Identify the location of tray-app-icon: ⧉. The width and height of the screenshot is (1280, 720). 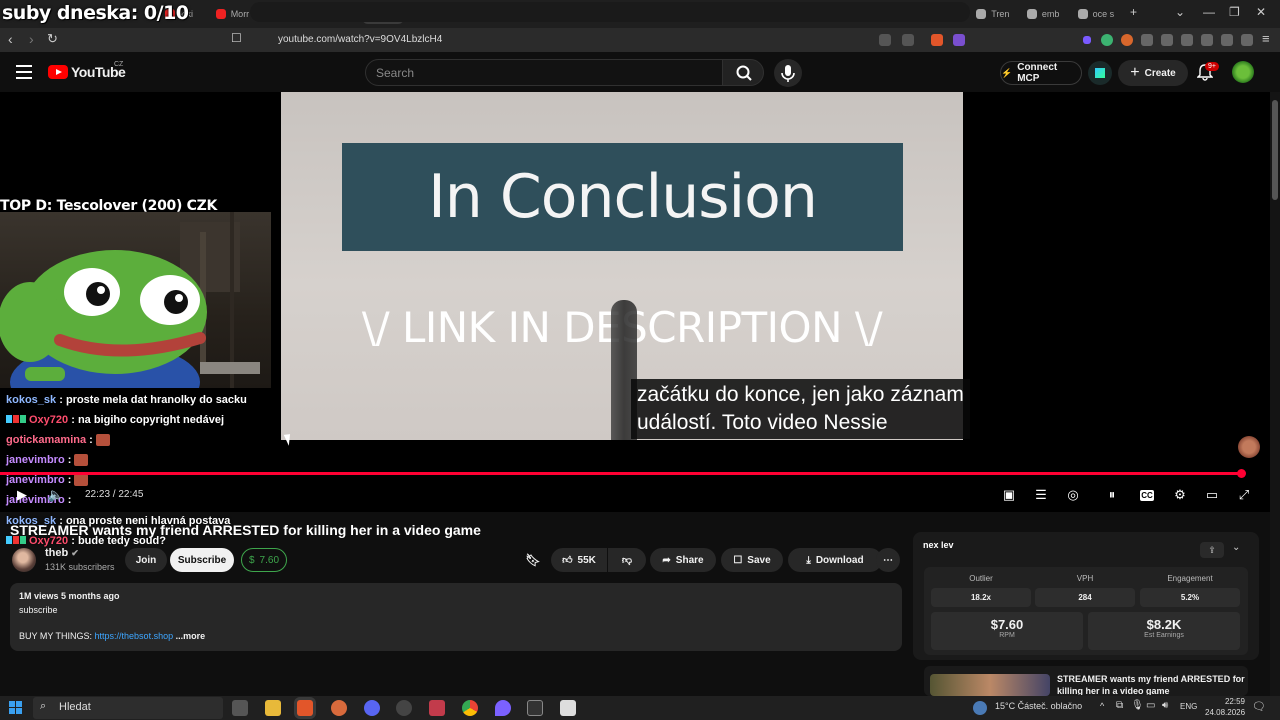
(1119, 705).